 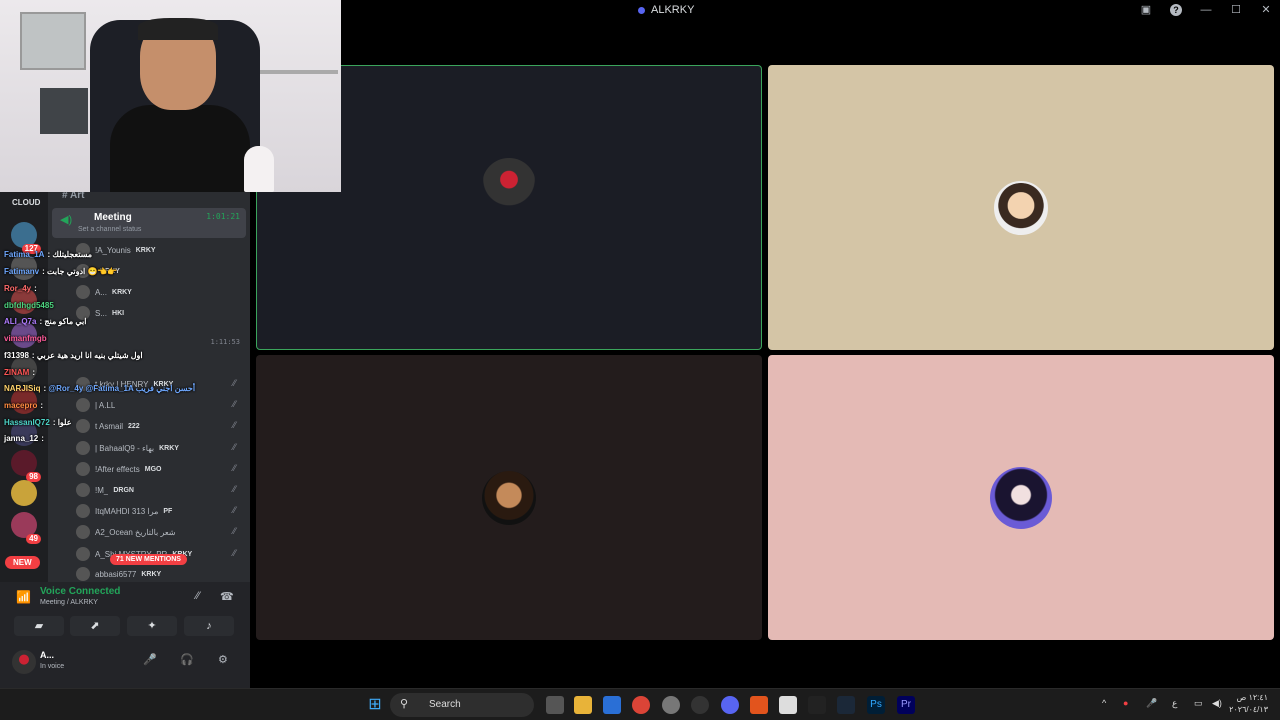 What do you see at coordinates (1252, 697) in the screenshot?
I see `clock-time: ١٢:٤١ ص` at bounding box center [1252, 697].